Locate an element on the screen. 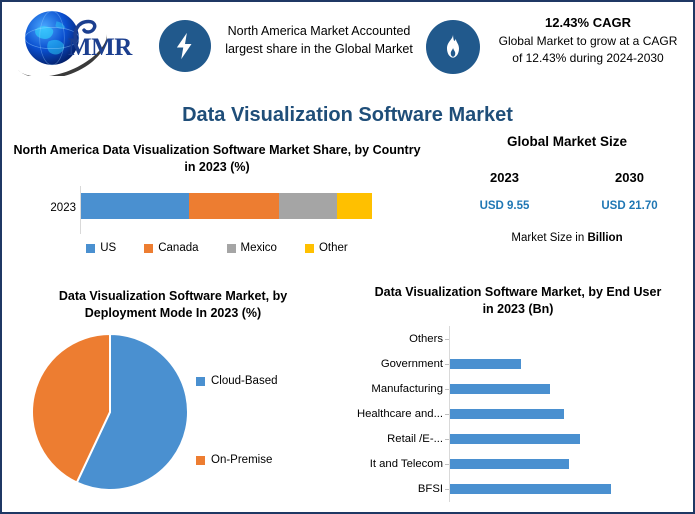 The height and width of the screenshot is (514, 695). legend-label-on-premise: On-Premise is located at coordinates (242, 460).